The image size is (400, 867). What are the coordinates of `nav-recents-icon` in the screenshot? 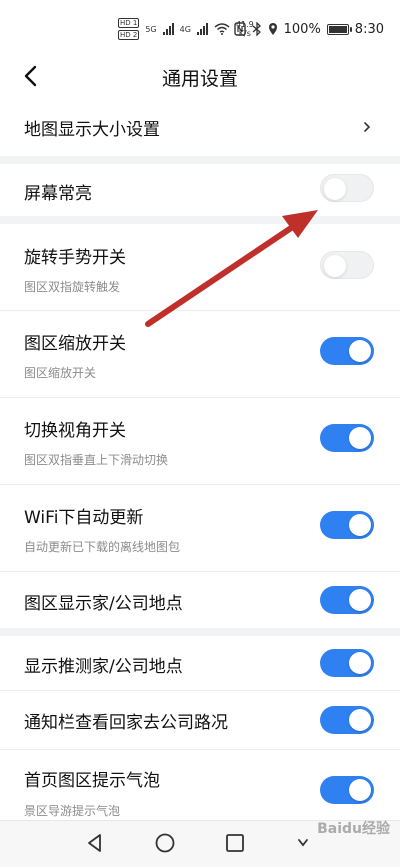 It's located at (235, 843).